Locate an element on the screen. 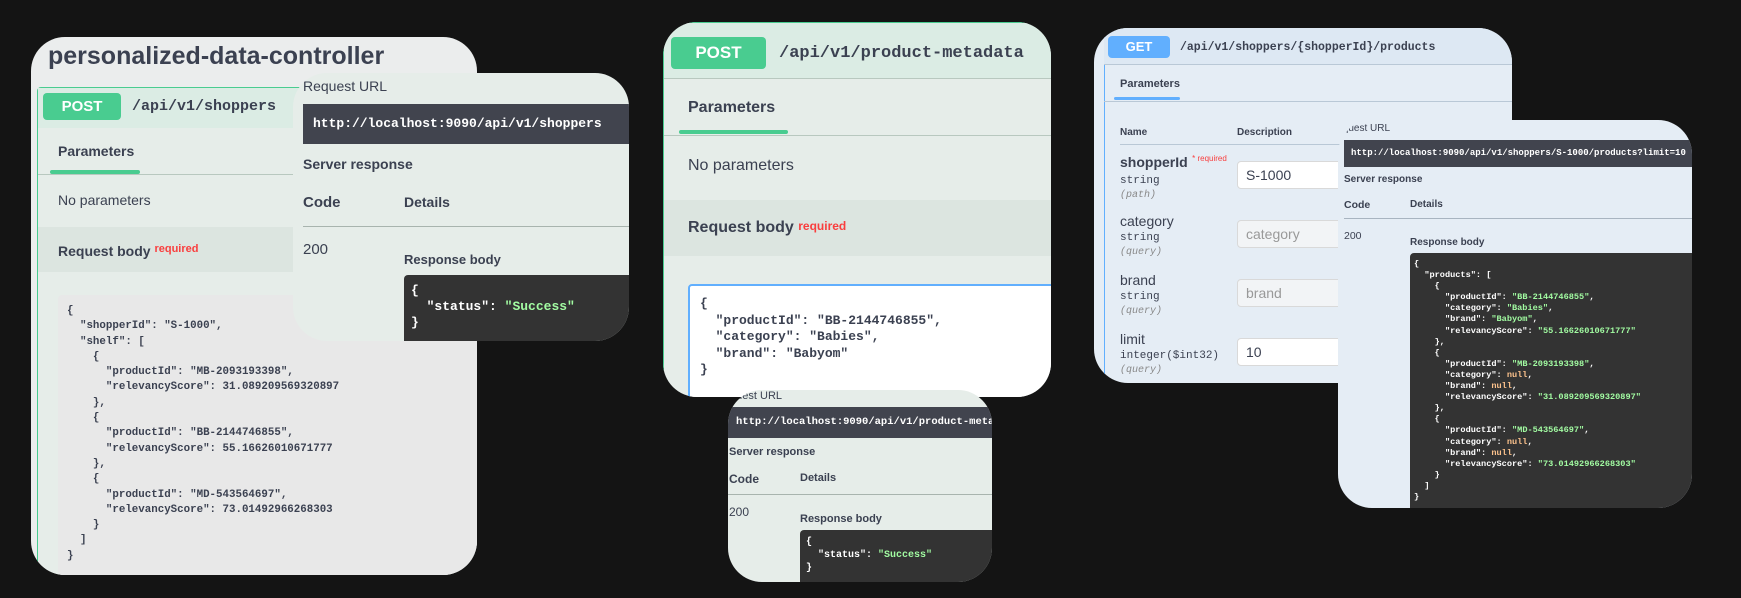 This screenshot has height=598, width=1741. param-row-limit: limit integer($int32) (query) is located at coordinates (1169, 353).